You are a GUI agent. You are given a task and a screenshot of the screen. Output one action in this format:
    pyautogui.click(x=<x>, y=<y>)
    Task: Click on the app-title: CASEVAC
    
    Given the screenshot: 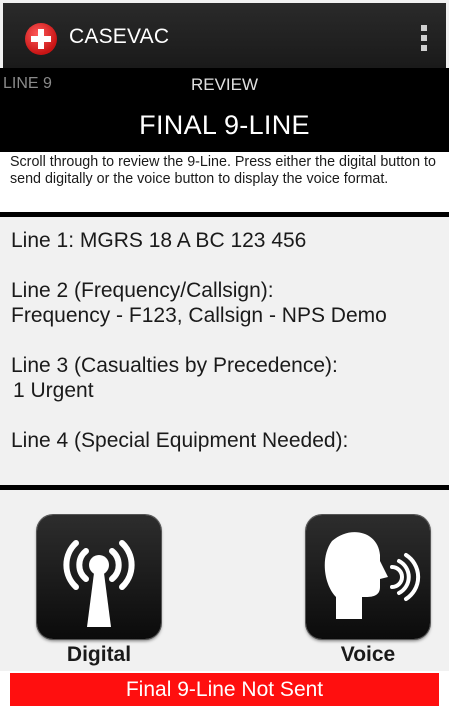 What is the action you would take?
    pyautogui.click(x=119, y=36)
    